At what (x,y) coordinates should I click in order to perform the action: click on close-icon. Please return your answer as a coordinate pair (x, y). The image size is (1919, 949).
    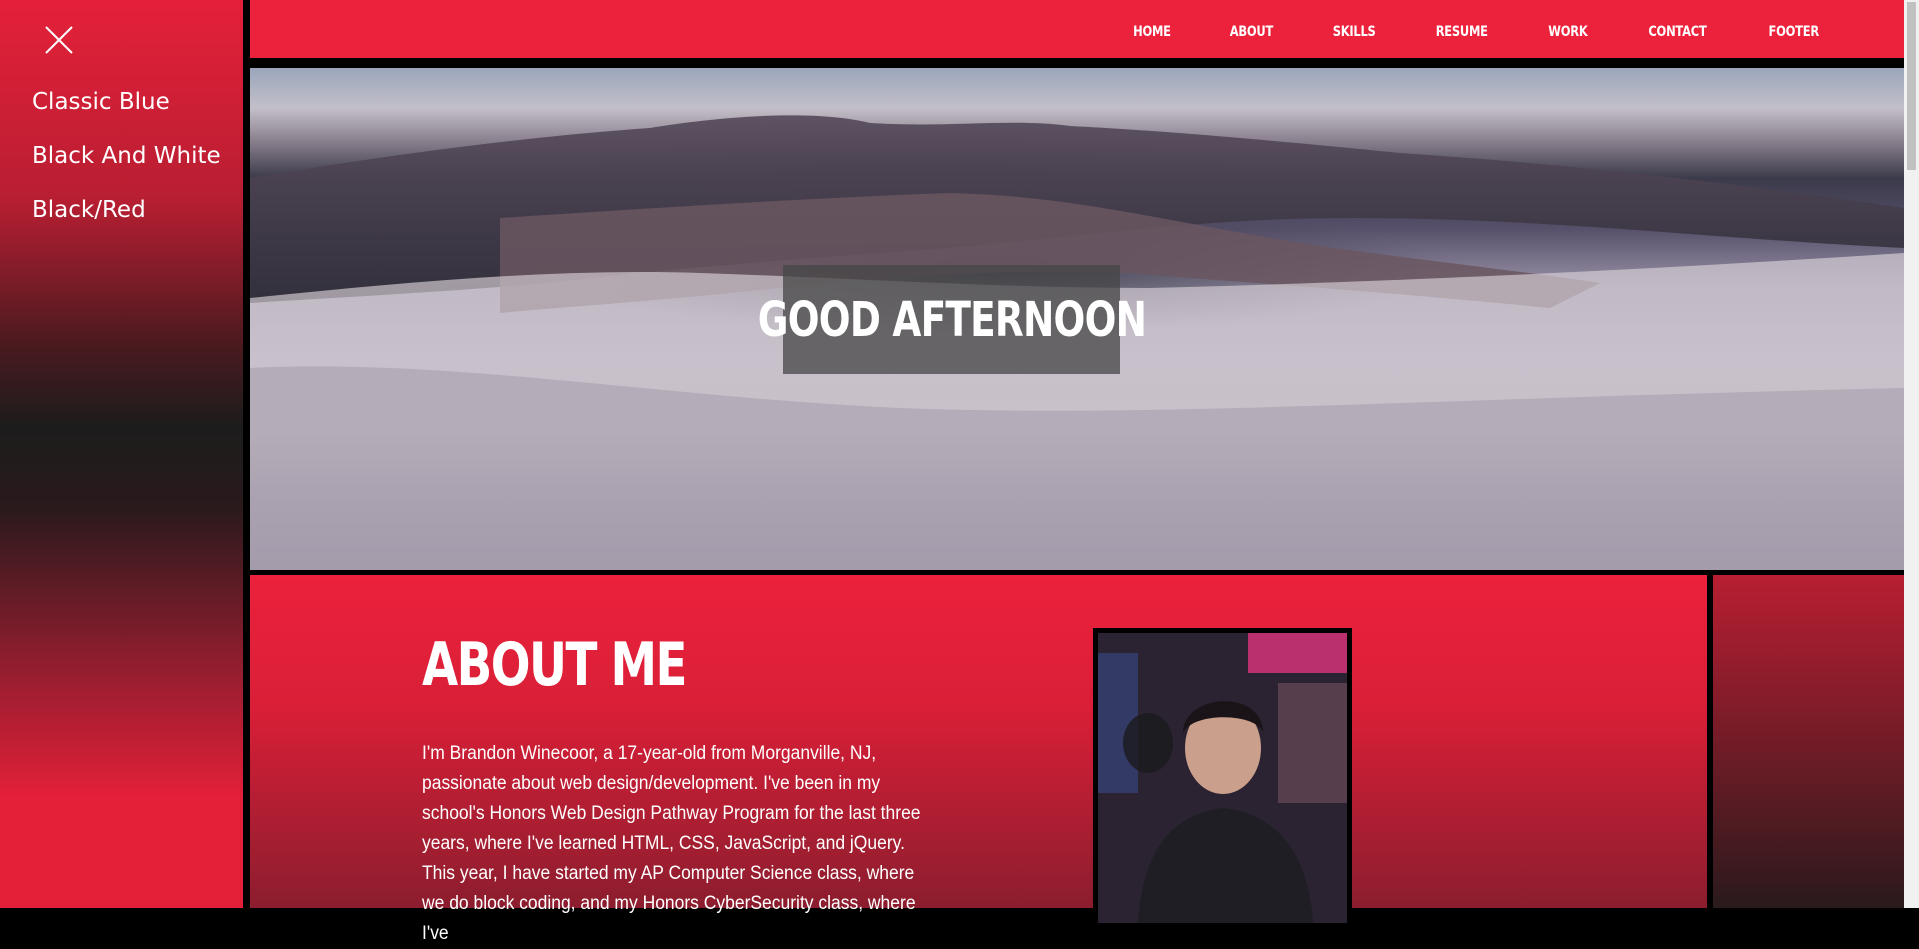
    Looking at the image, I should click on (59, 40).